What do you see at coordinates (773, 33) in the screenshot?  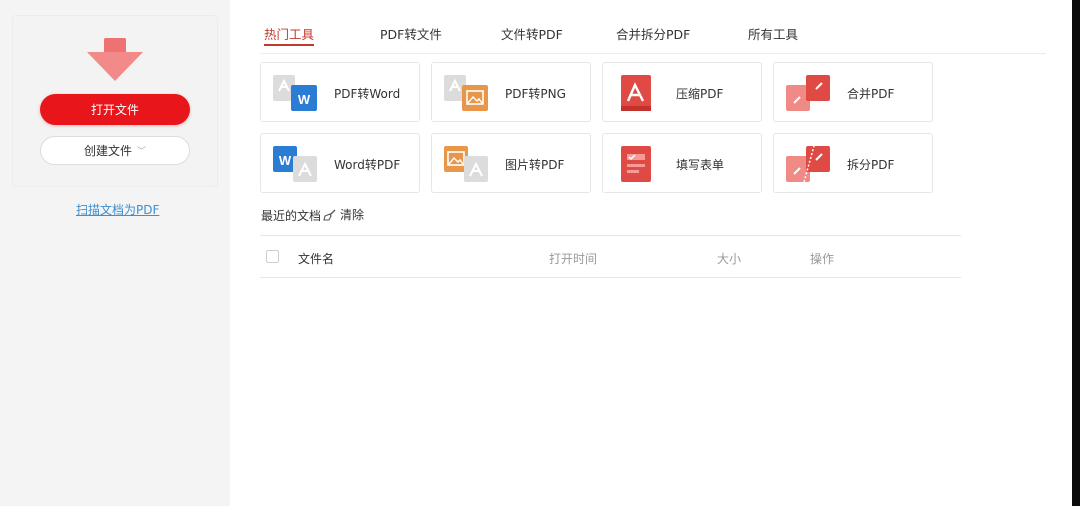 I see `tab-all-tools: 所有工具` at bounding box center [773, 33].